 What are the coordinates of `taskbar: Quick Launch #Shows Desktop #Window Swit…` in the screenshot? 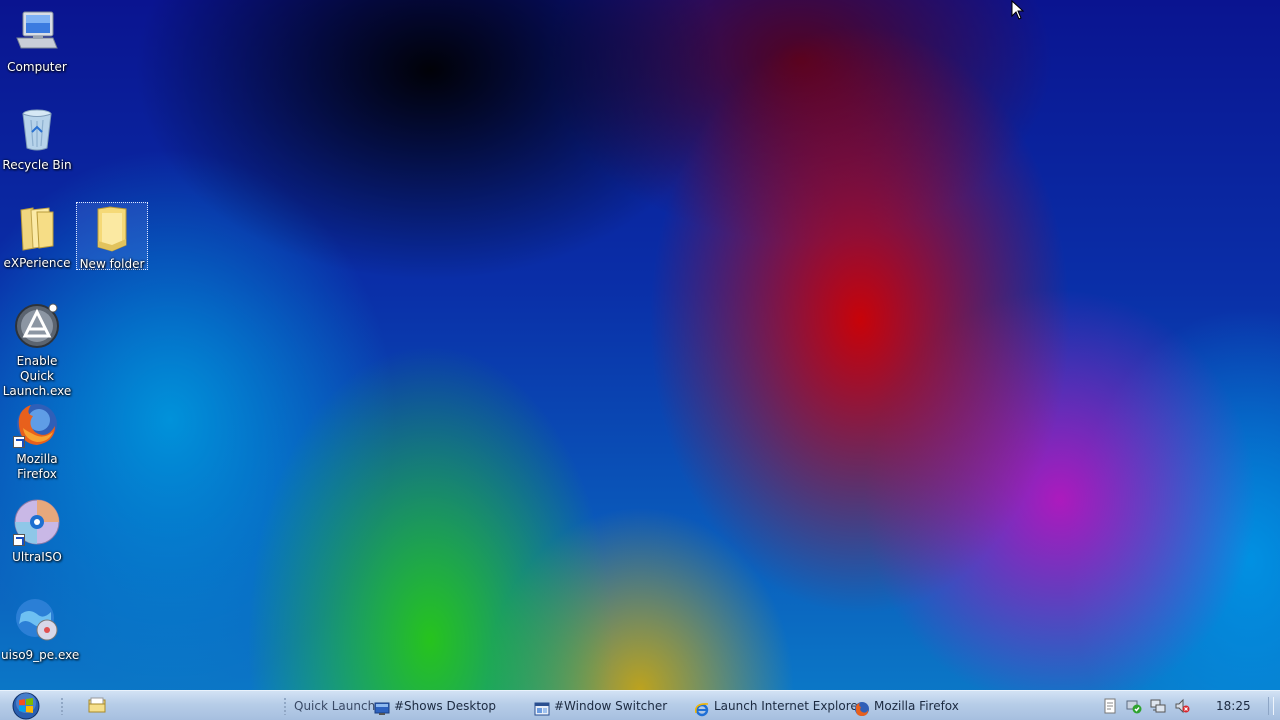 It's located at (640, 705).